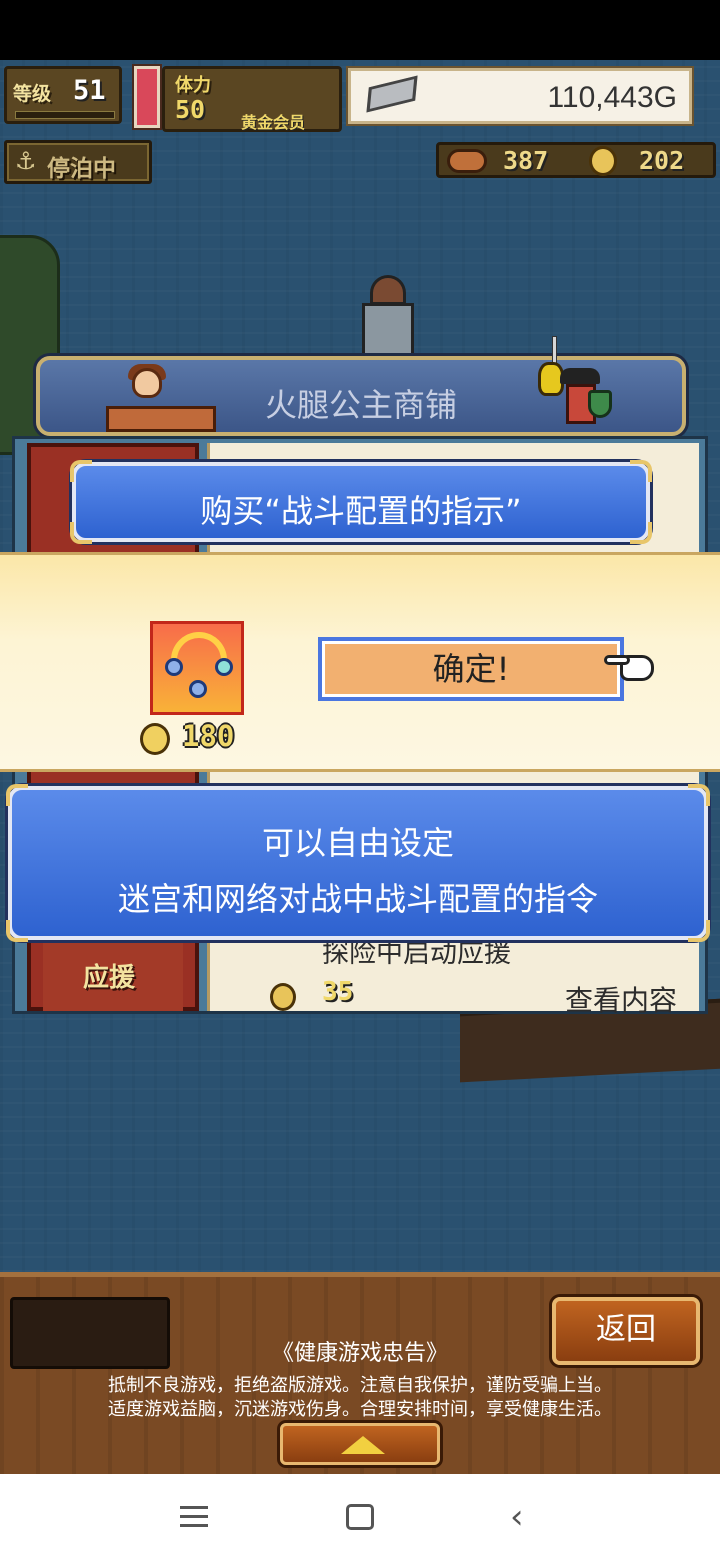  Describe the element at coordinates (388, 320) in the screenshot. I see `lighthouse` at that location.